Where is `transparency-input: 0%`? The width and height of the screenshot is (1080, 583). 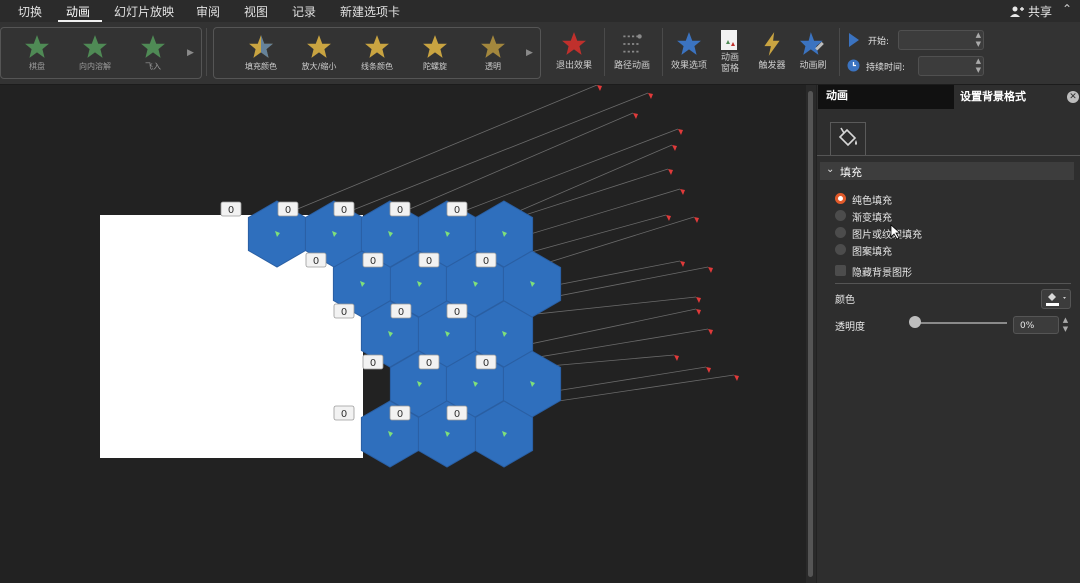 transparency-input: 0% is located at coordinates (1036, 325).